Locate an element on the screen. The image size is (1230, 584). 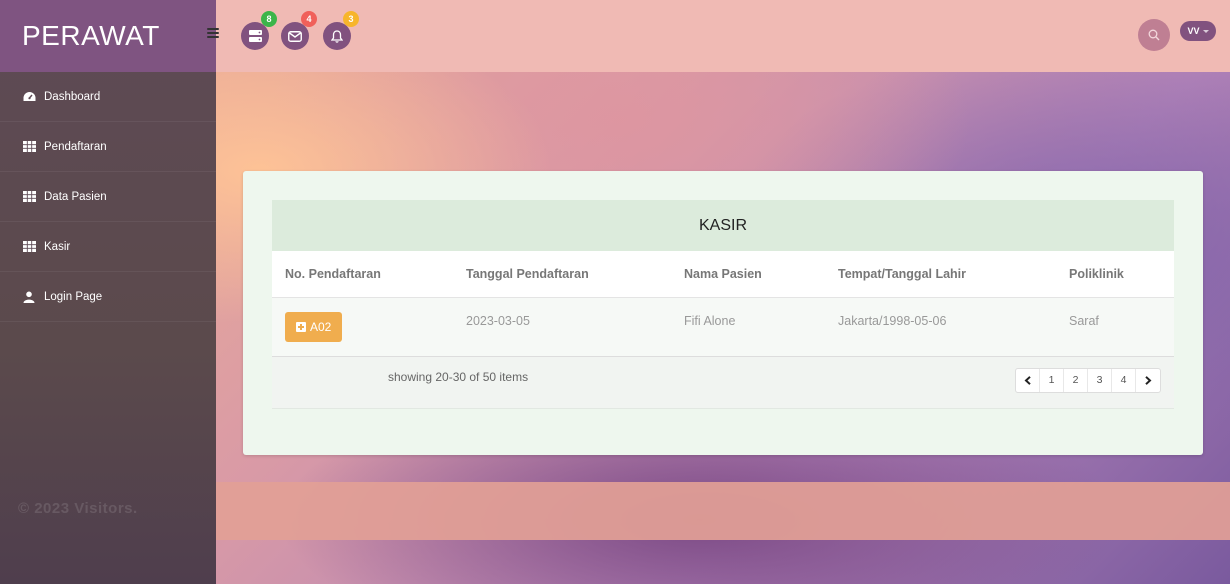
next-page-button is located at coordinates (1148, 380).